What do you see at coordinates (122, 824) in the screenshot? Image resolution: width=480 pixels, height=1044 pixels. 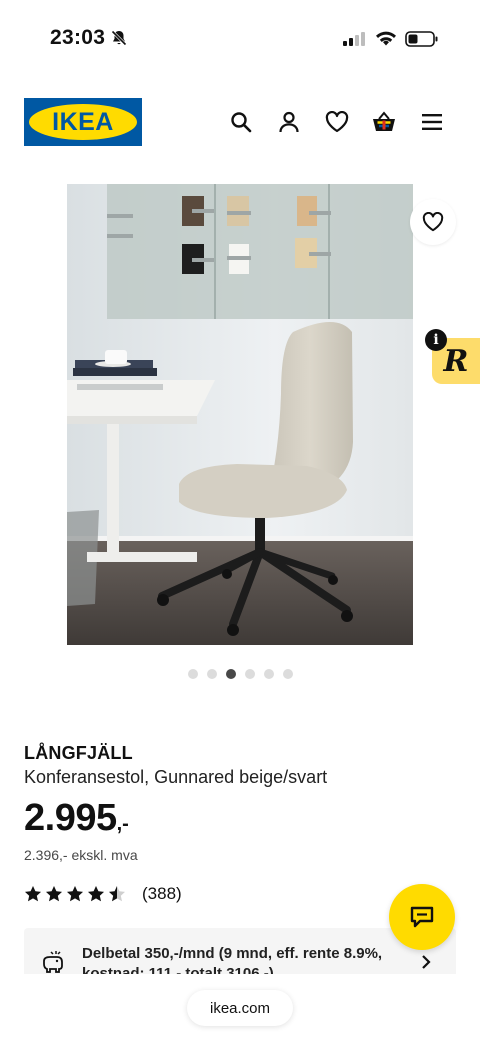 I see `price-suffix: ,-` at bounding box center [122, 824].